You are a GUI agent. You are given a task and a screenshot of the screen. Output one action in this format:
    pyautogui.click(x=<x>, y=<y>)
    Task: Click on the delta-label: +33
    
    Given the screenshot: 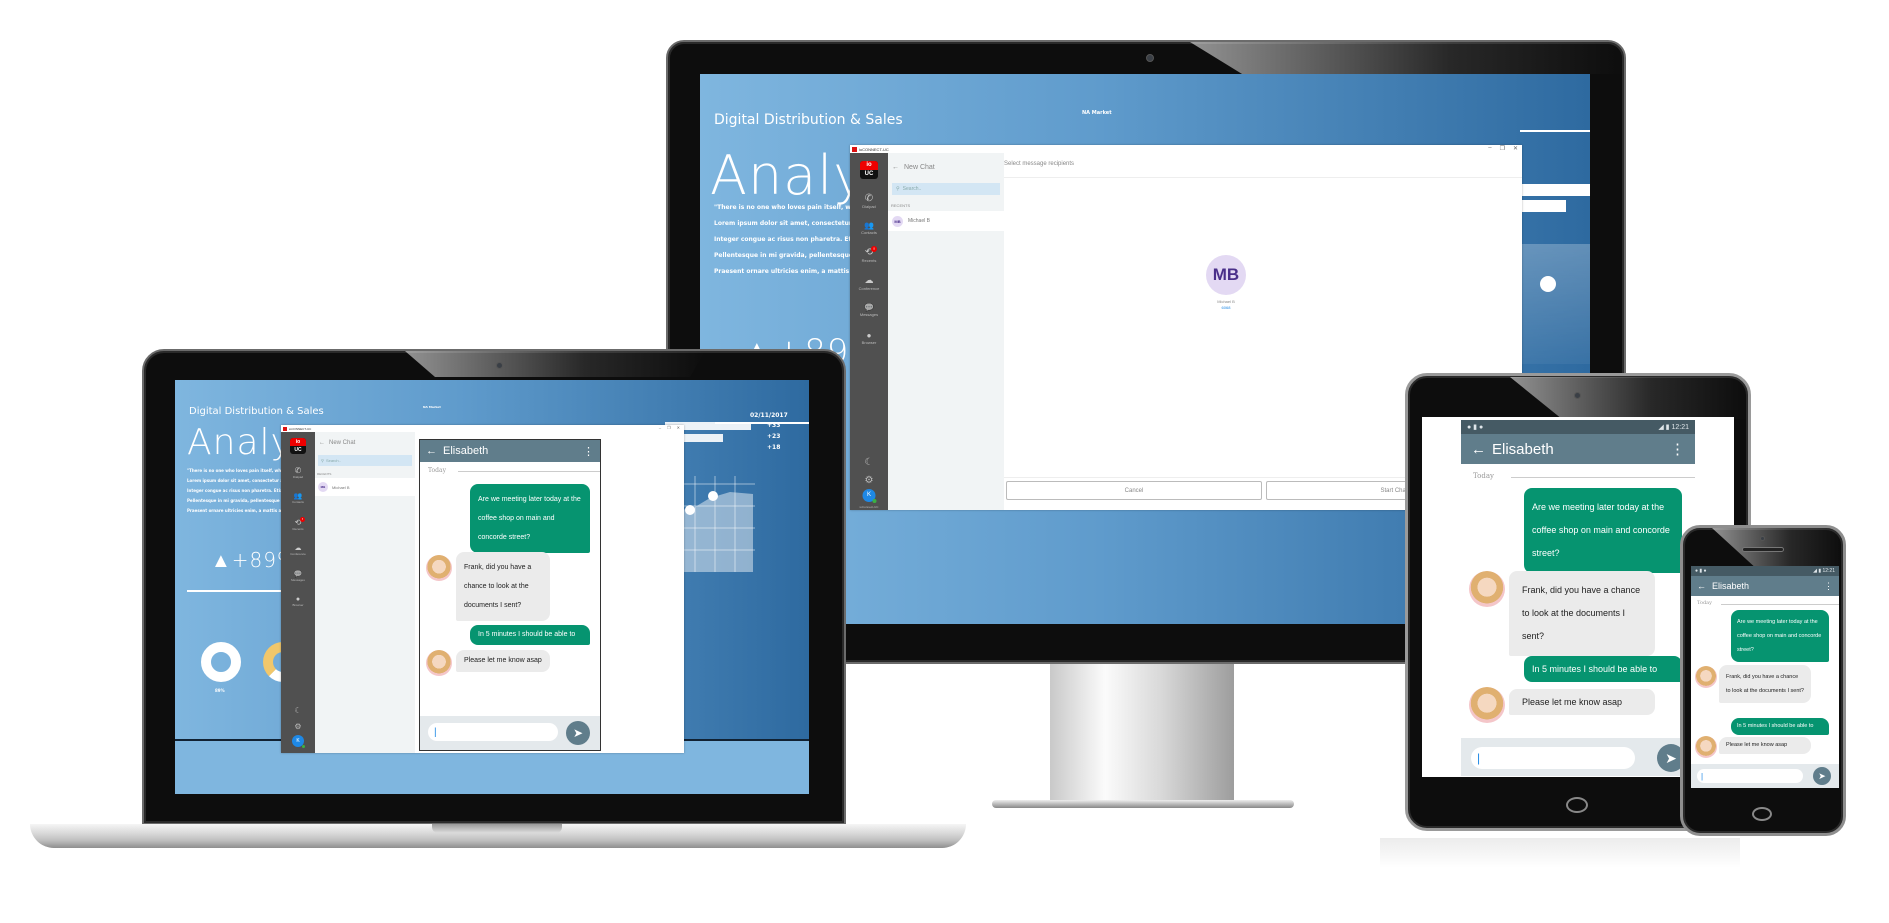 What is the action you would take?
    pyautogui.click(x=774, y=425)
    